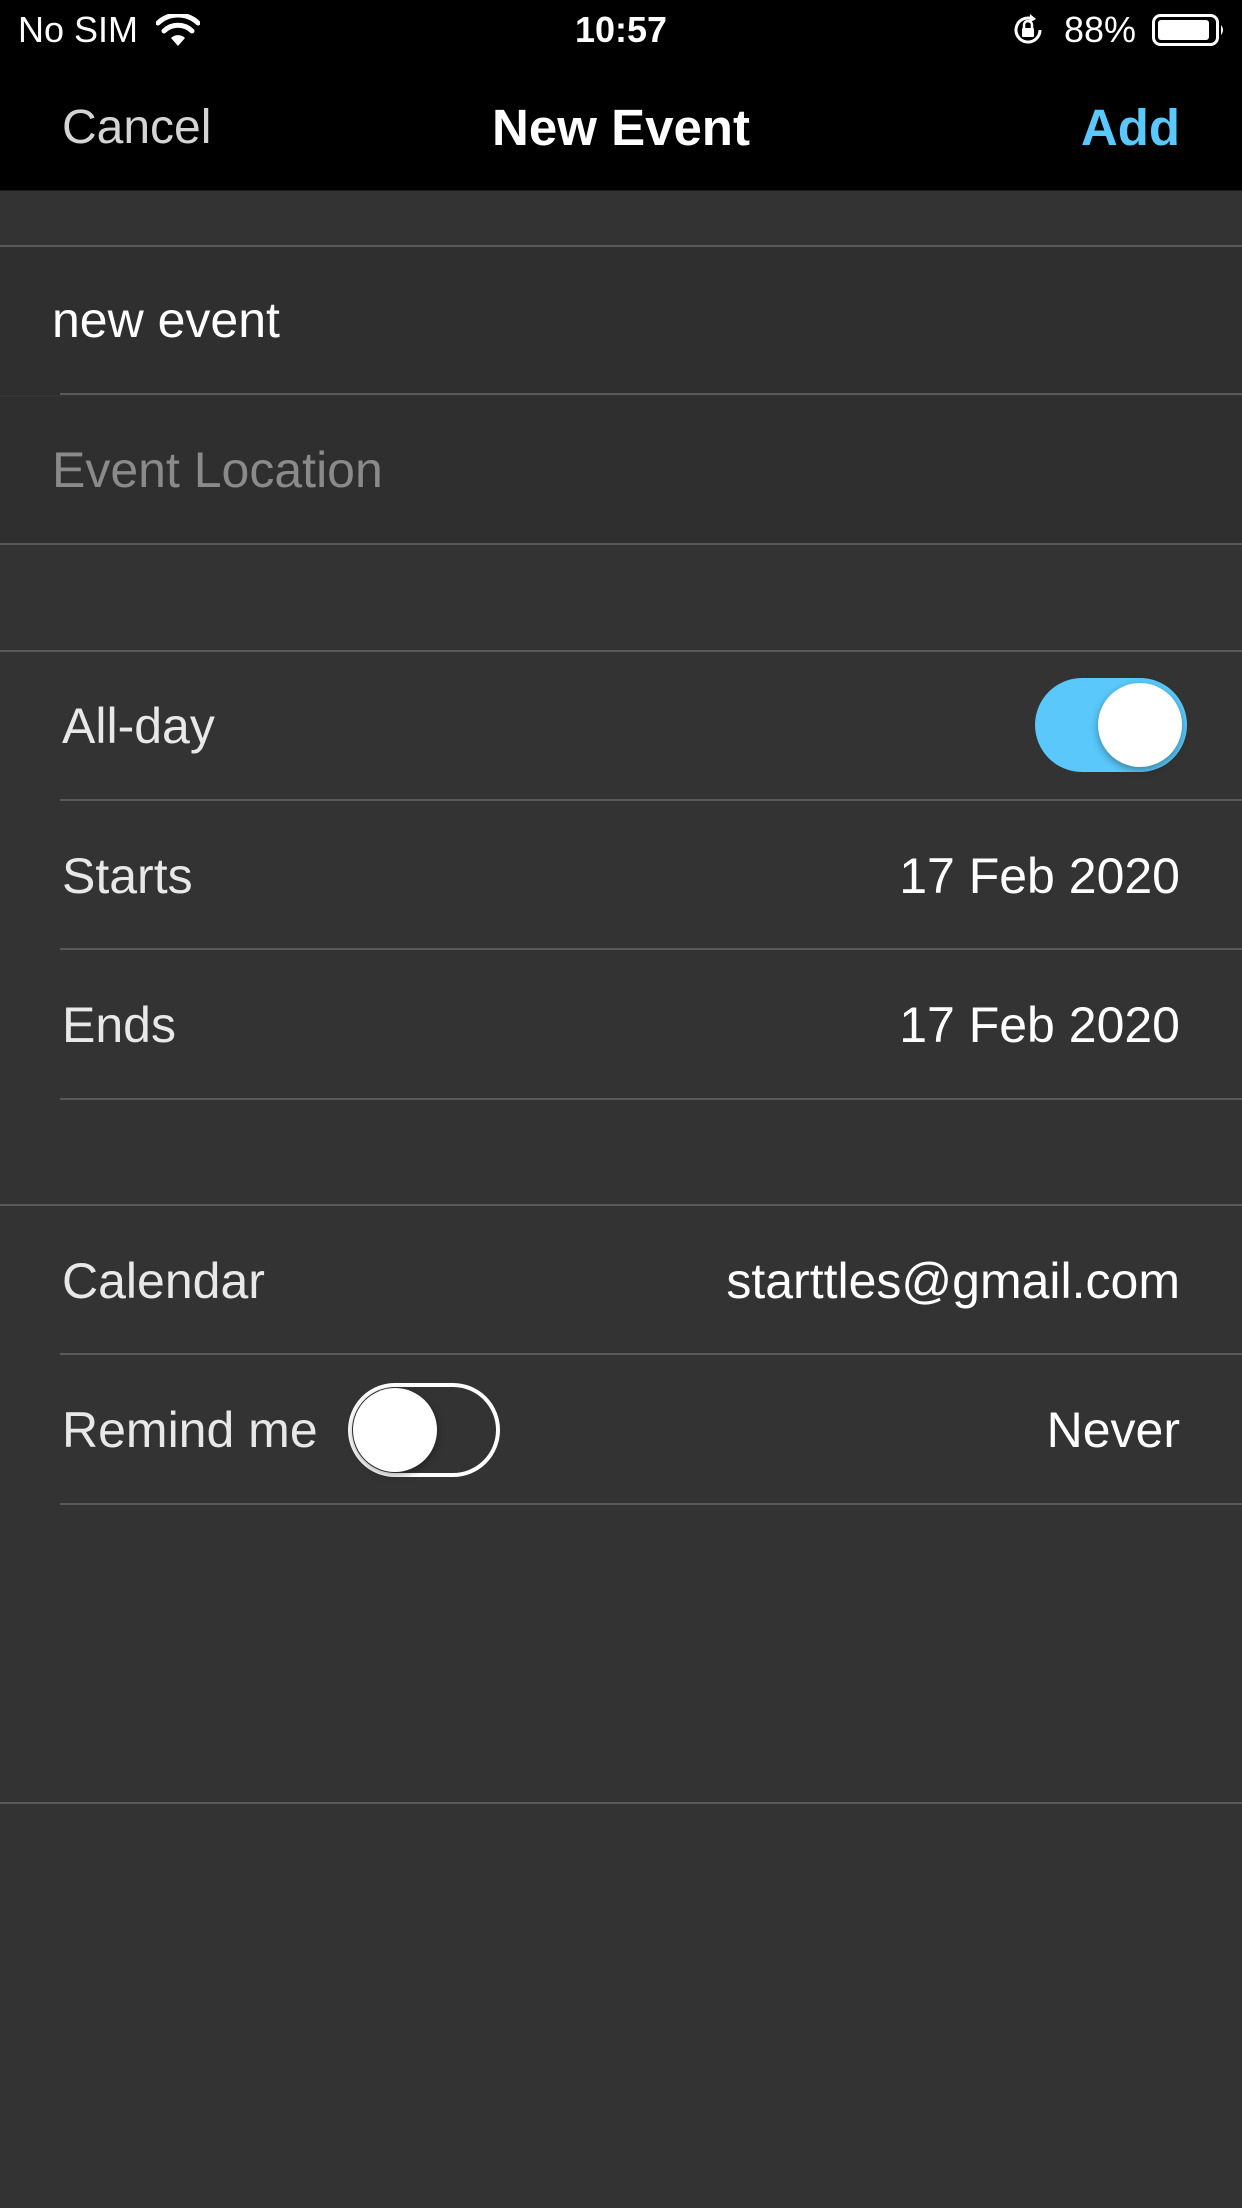  Describe the element at coordinates (621, 875) in the screenshot. I see `starts-row: Starts 17 Feb 2020` at that location.